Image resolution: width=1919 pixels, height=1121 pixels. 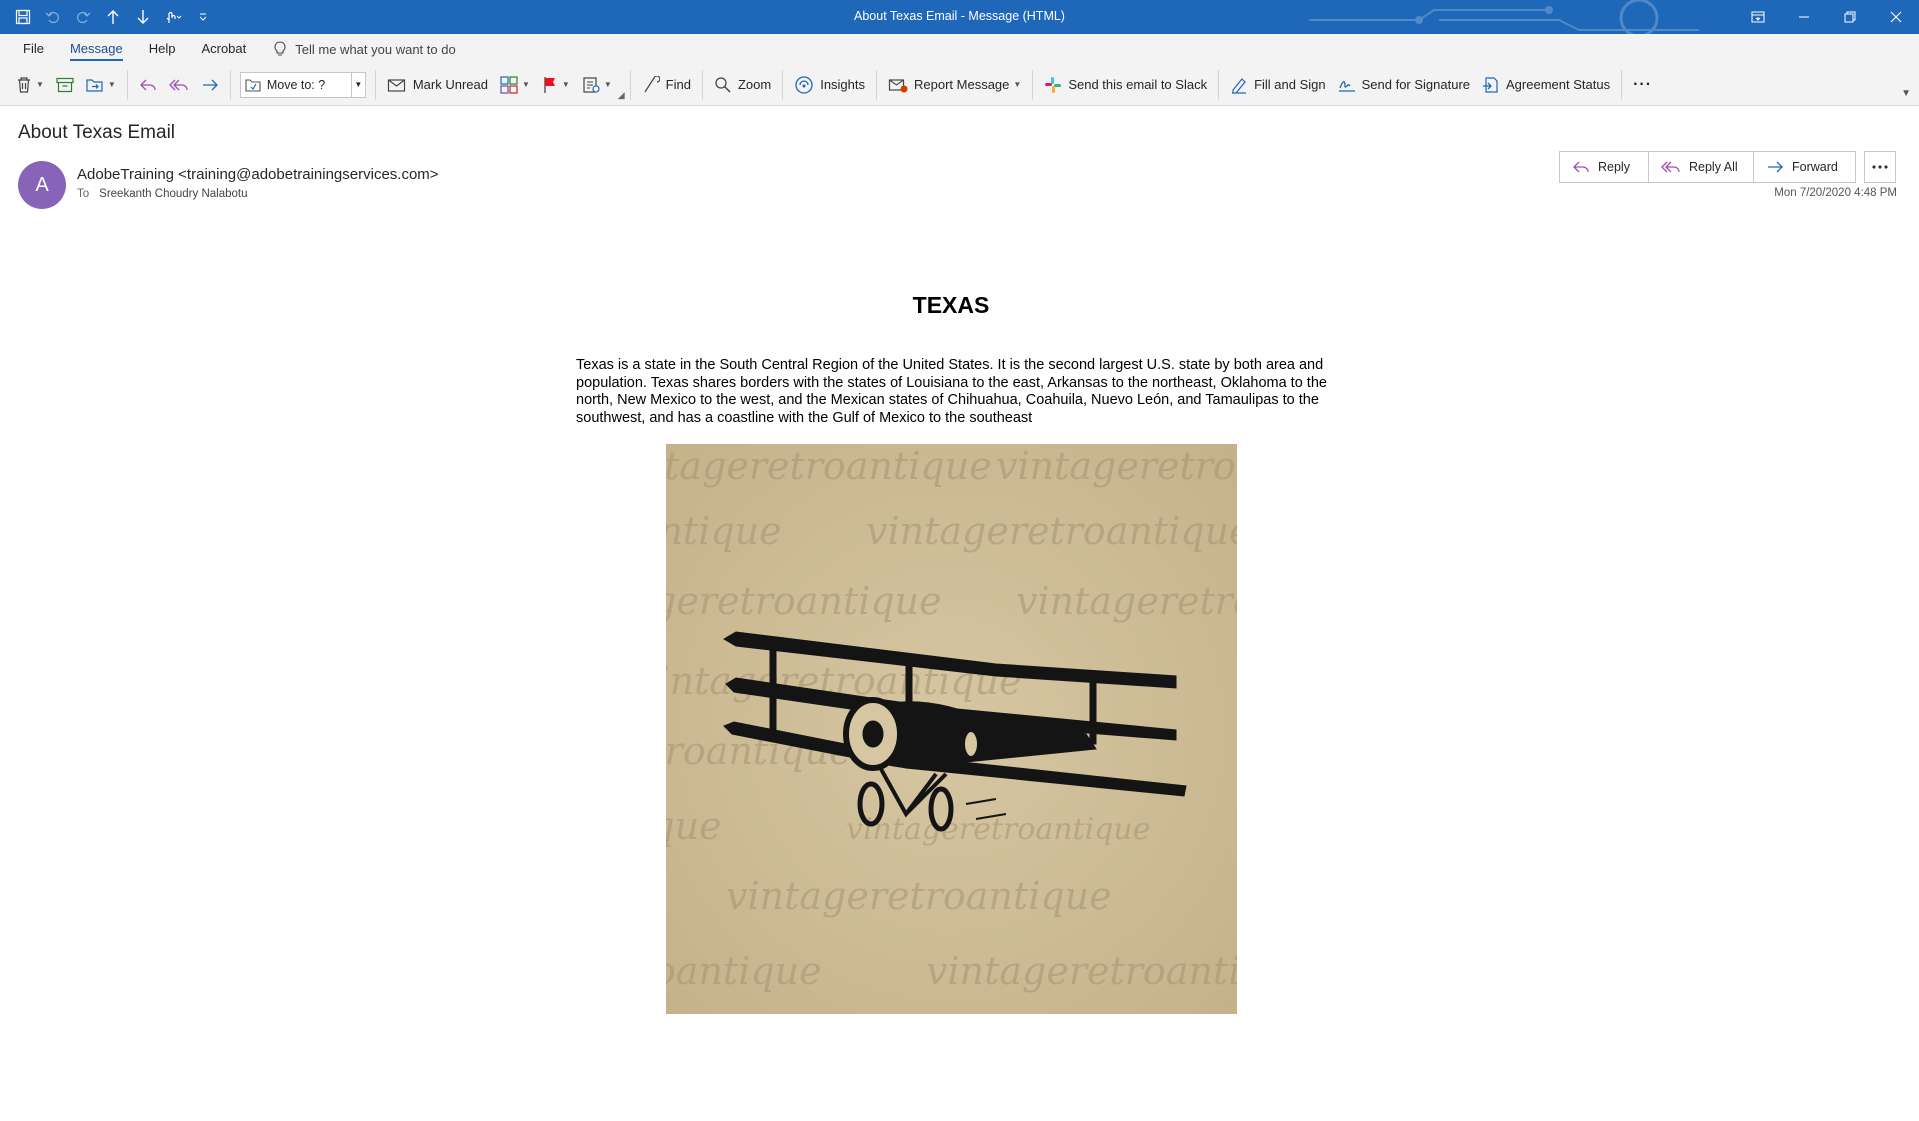 What do you see at coordinates (173, 17) in the screenshot?
I see `touch-mode-icon` at bounding box center [173, 17].